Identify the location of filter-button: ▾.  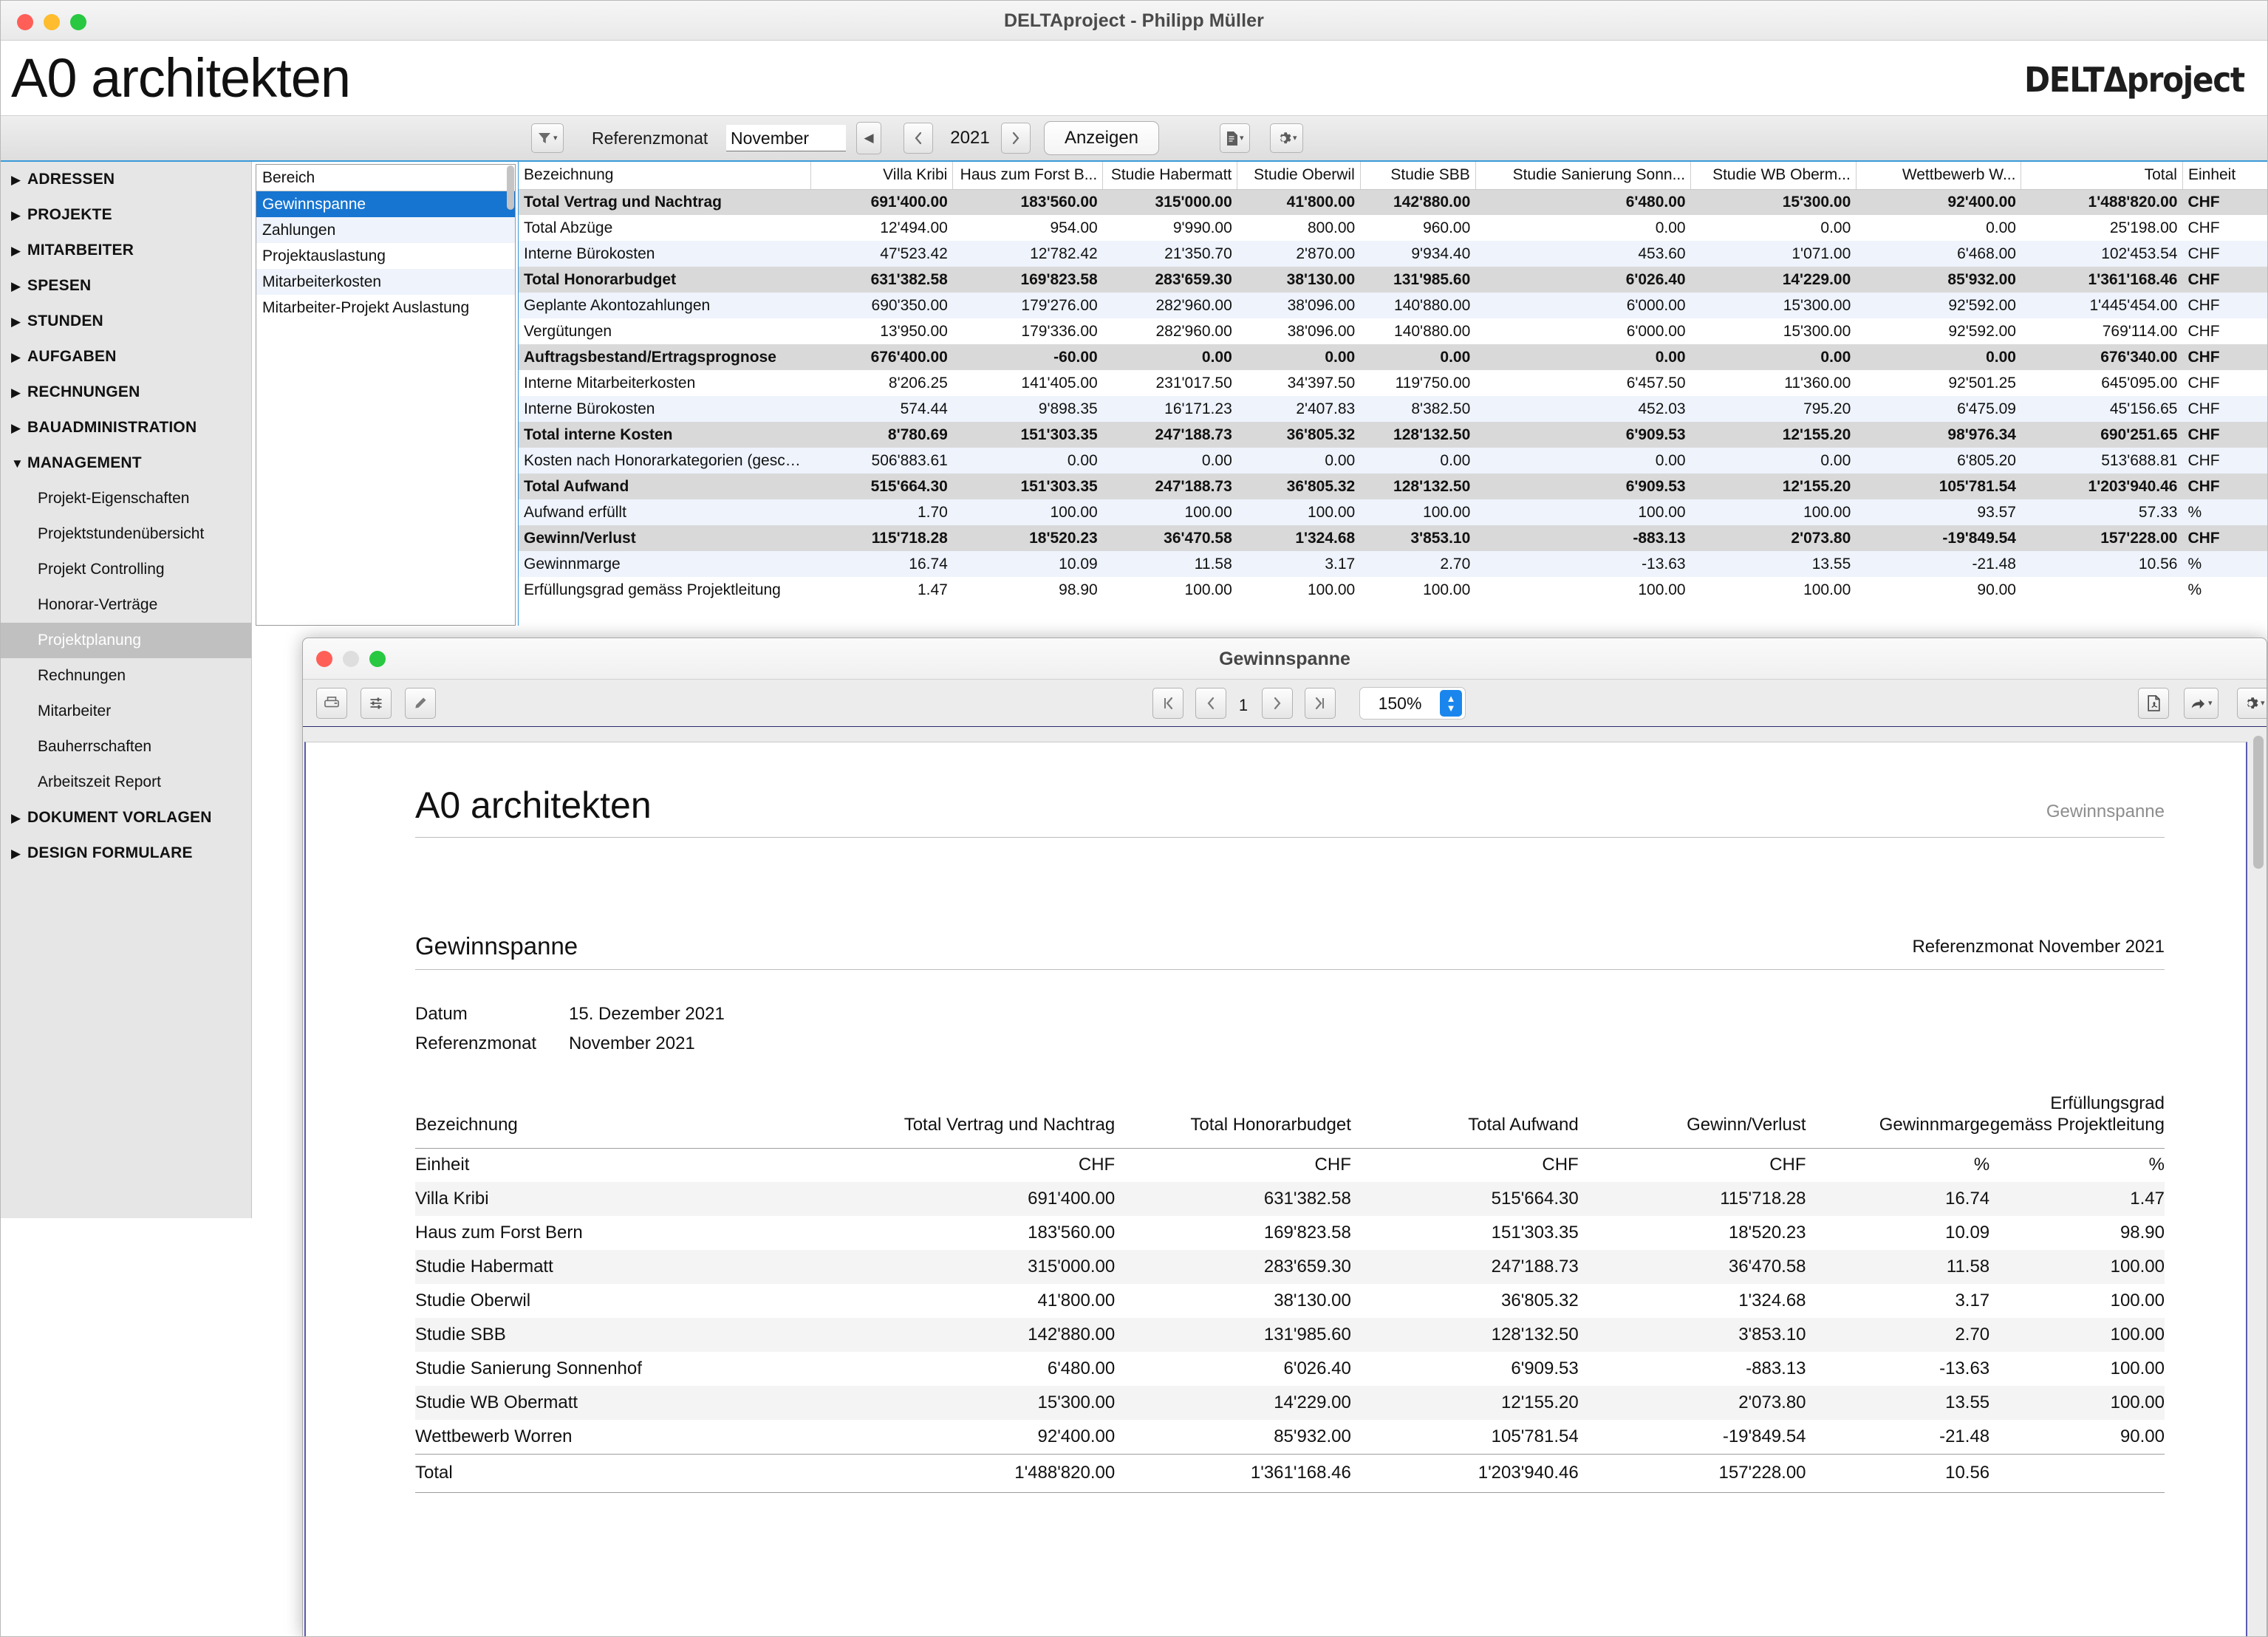
(547, 138).